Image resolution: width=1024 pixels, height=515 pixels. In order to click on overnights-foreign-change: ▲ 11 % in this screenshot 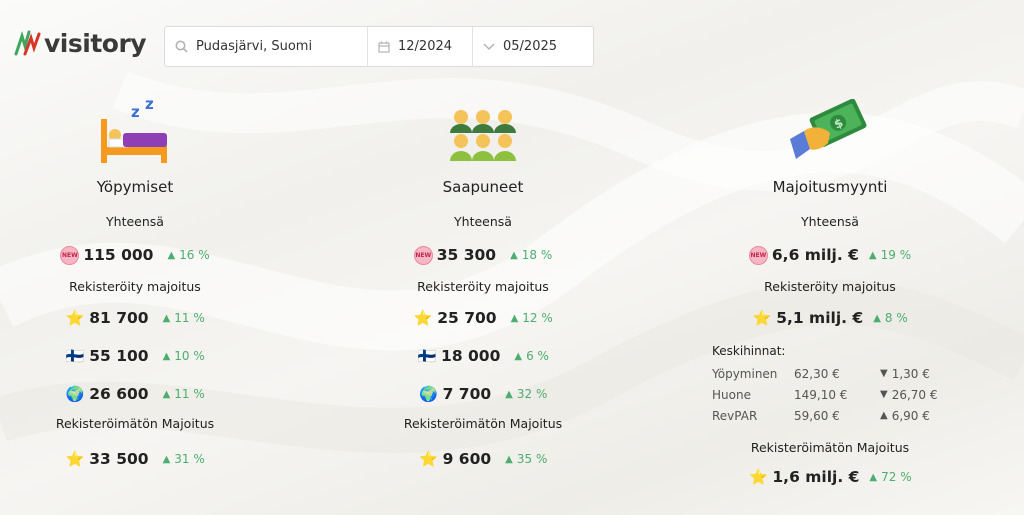, I will do `click(183, 394)`.